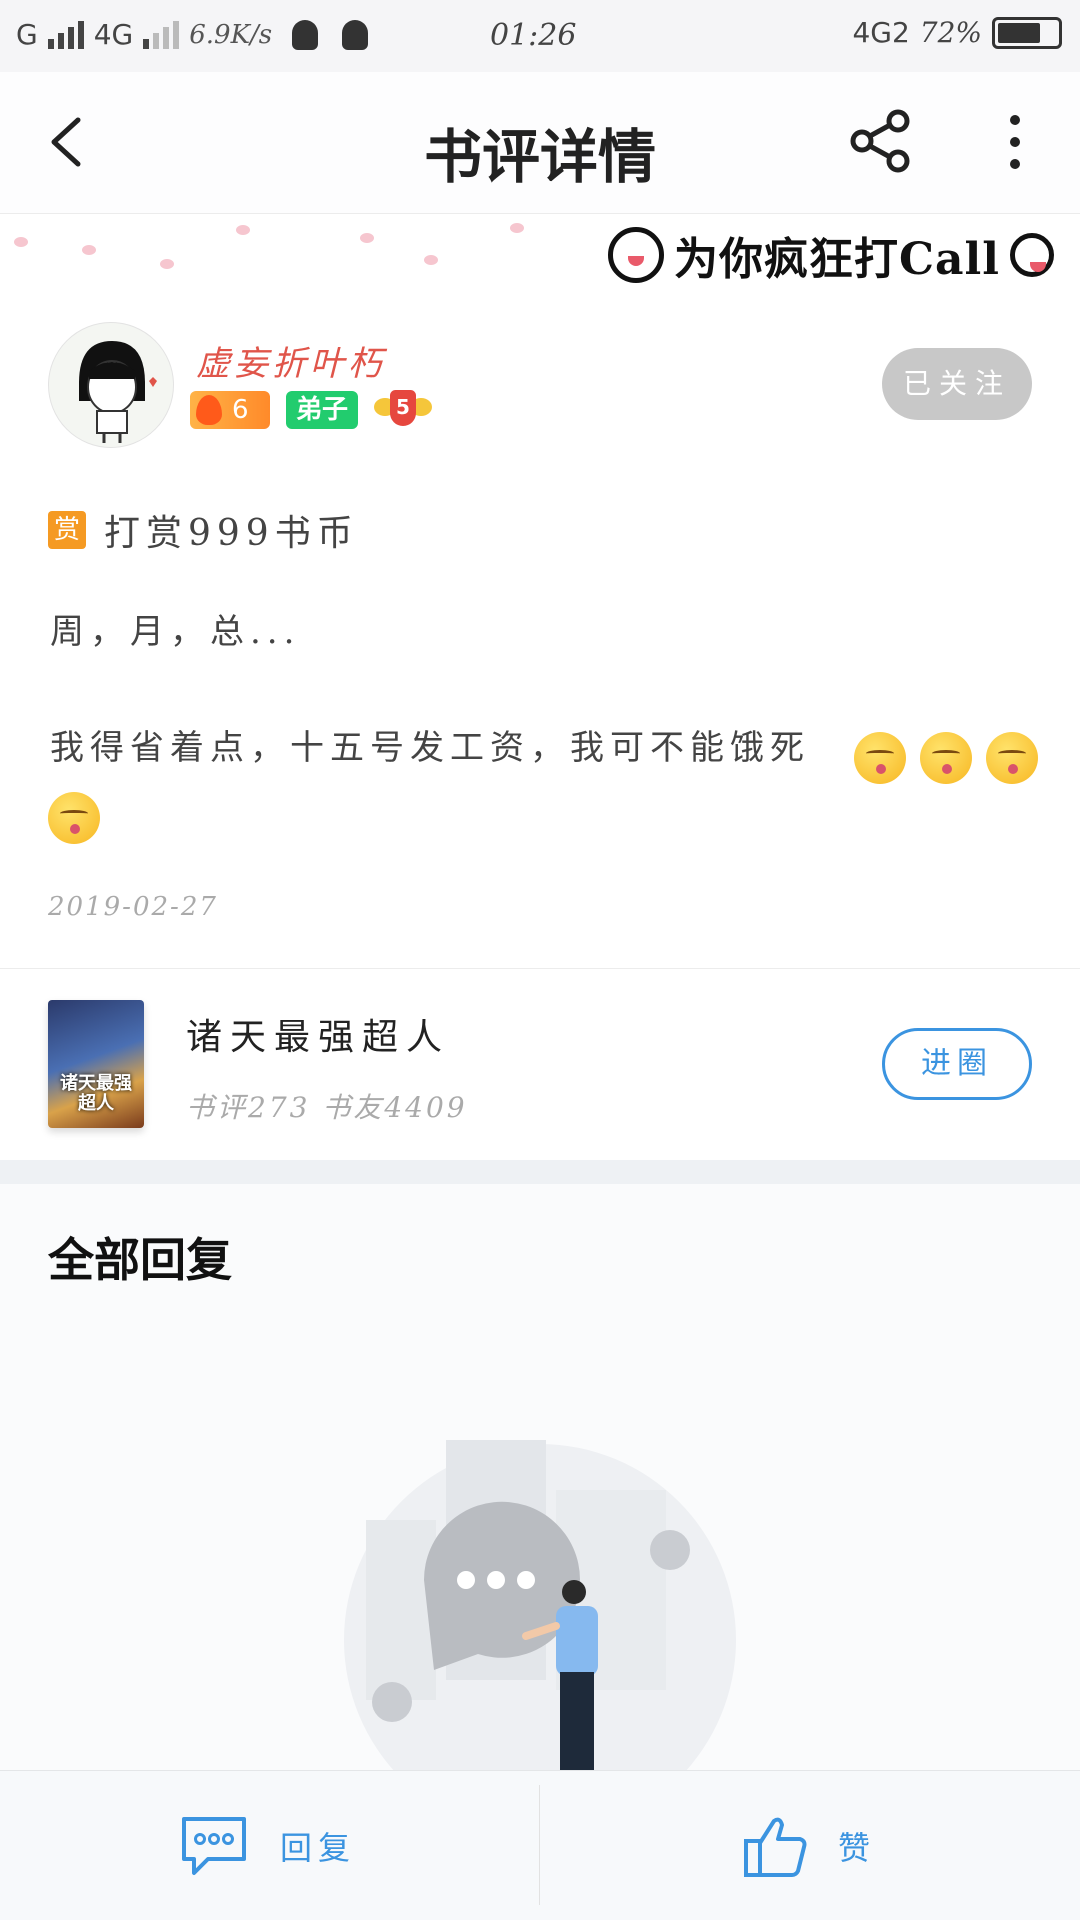 This screenshot has height=1920, width=1080. I want to click on like-button: 赞, so click(809, 1846).